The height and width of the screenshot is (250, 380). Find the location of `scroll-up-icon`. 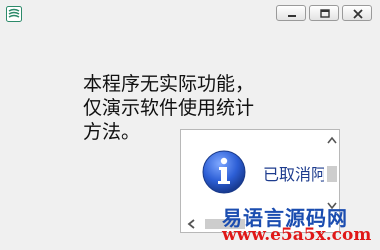

scroll-up-icon is located at coordinates (332, 140).